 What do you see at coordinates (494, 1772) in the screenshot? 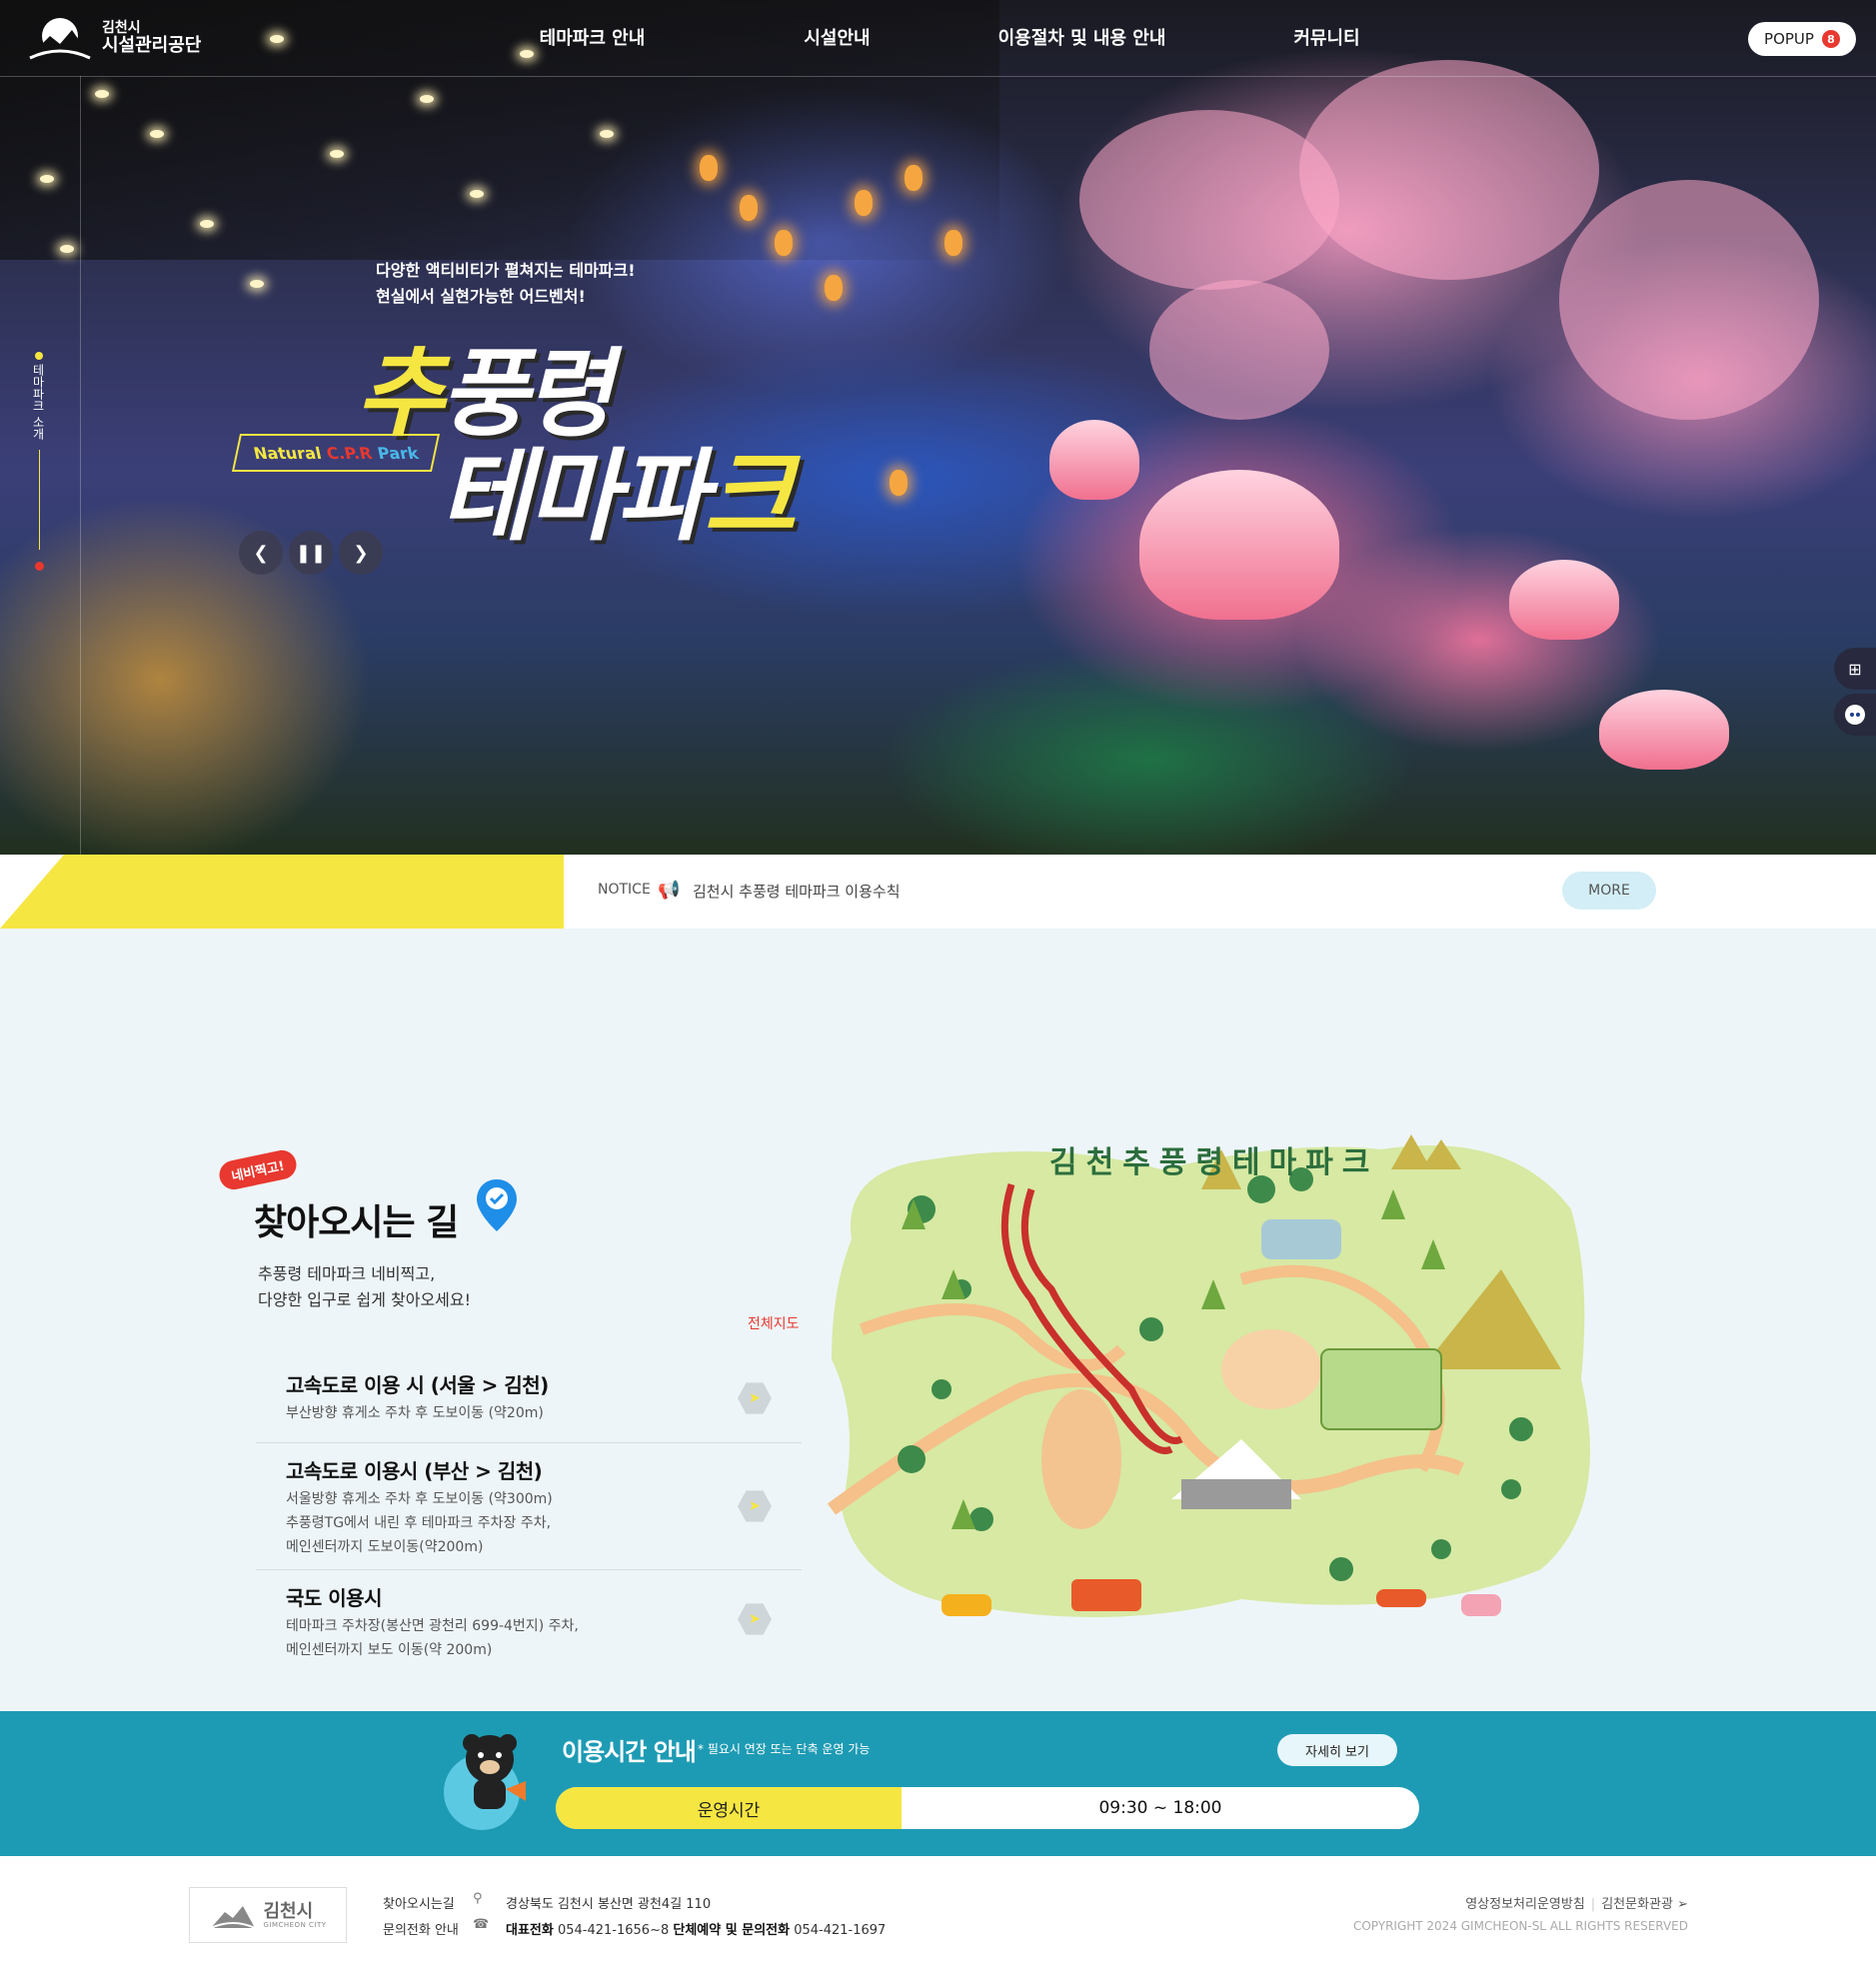
I see `bear-mascot-icon` at bounding box center [494, 1772].